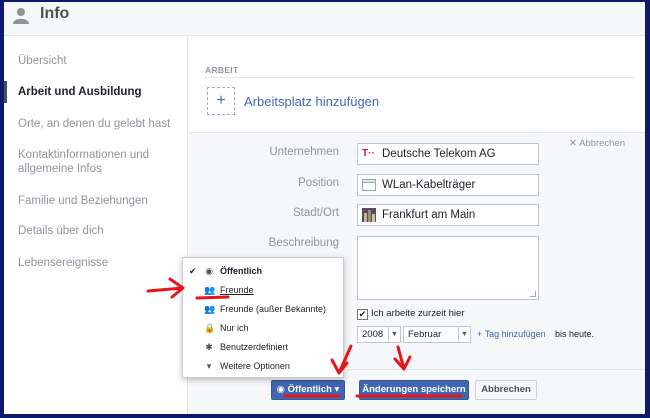 The width and height of the screenshot is (650, 418). I want to click on position-icon, so click(369, 185).